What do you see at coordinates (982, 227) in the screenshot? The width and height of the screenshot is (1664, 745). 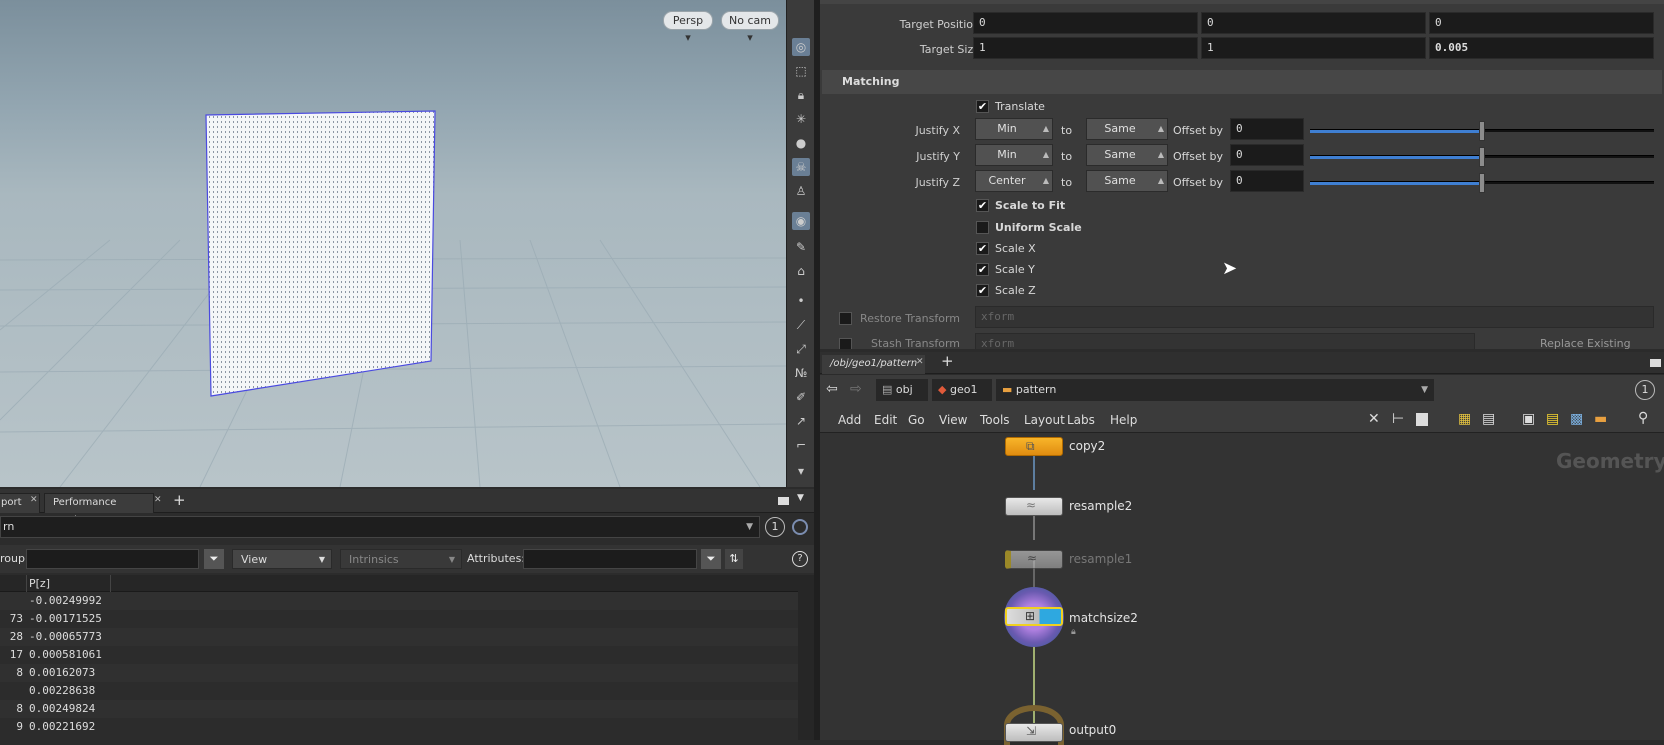 I see `uniform-scale-checkbox` at bounding box center [982, 227].